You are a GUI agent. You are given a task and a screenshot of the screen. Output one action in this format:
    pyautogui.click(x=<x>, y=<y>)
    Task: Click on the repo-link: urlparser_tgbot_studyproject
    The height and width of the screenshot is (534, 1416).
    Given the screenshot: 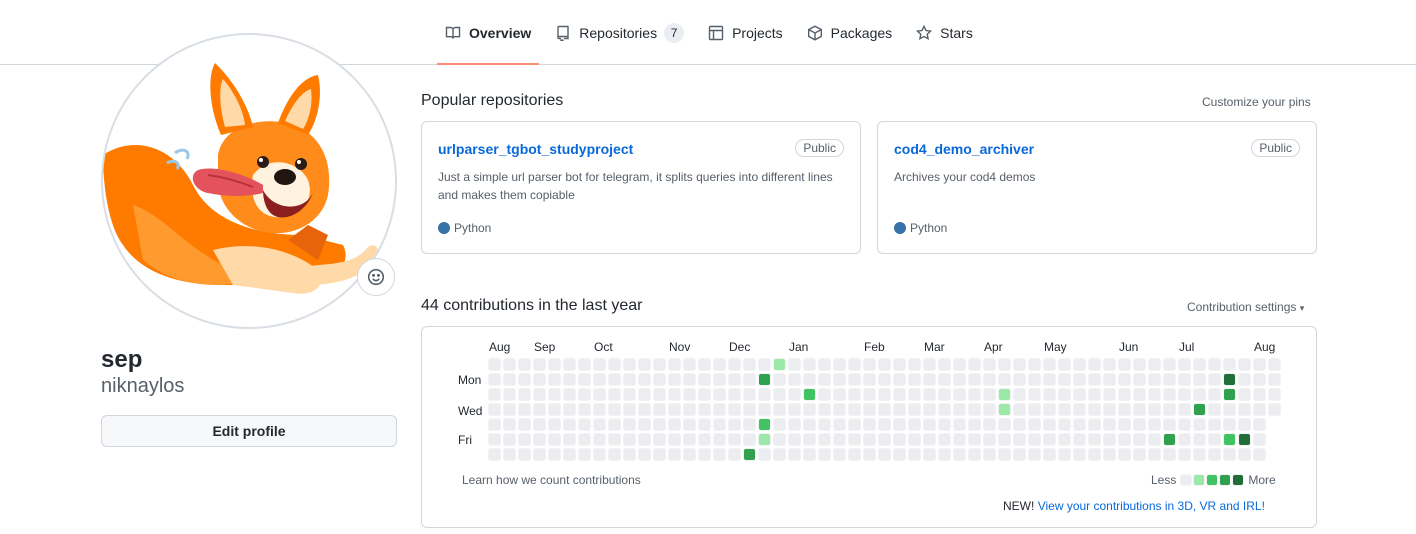 What is the action you would take?
    pyautogui.click(x=535, y=149)
    